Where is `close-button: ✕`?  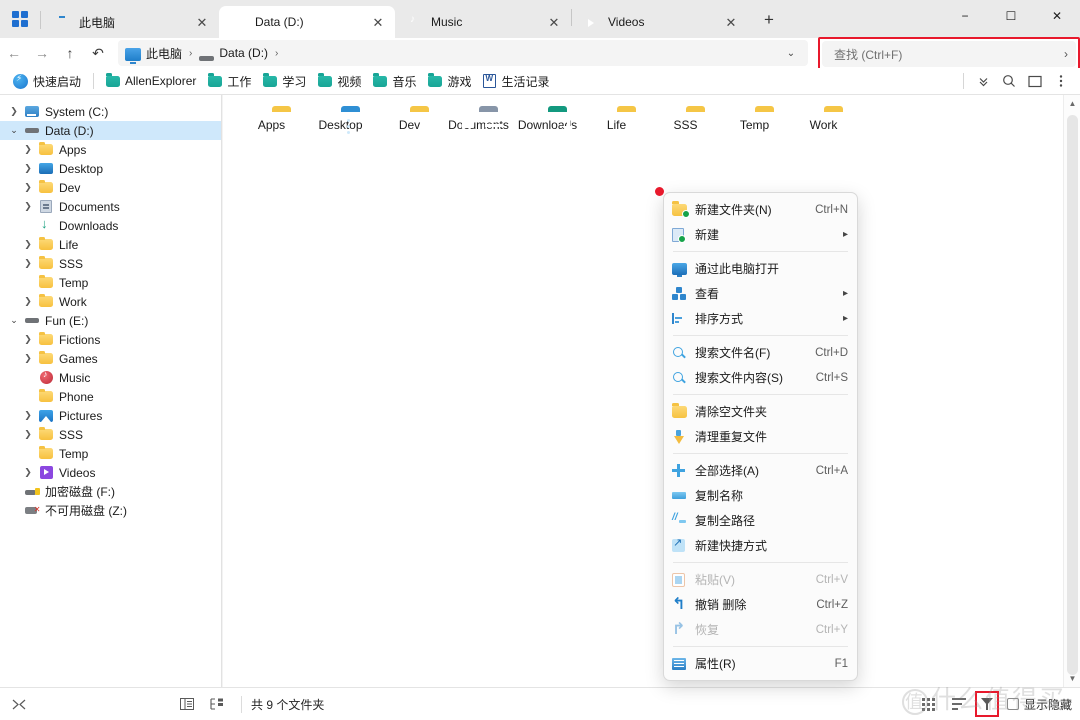
close-button: ✕ is located at coordinates (1057, 16).